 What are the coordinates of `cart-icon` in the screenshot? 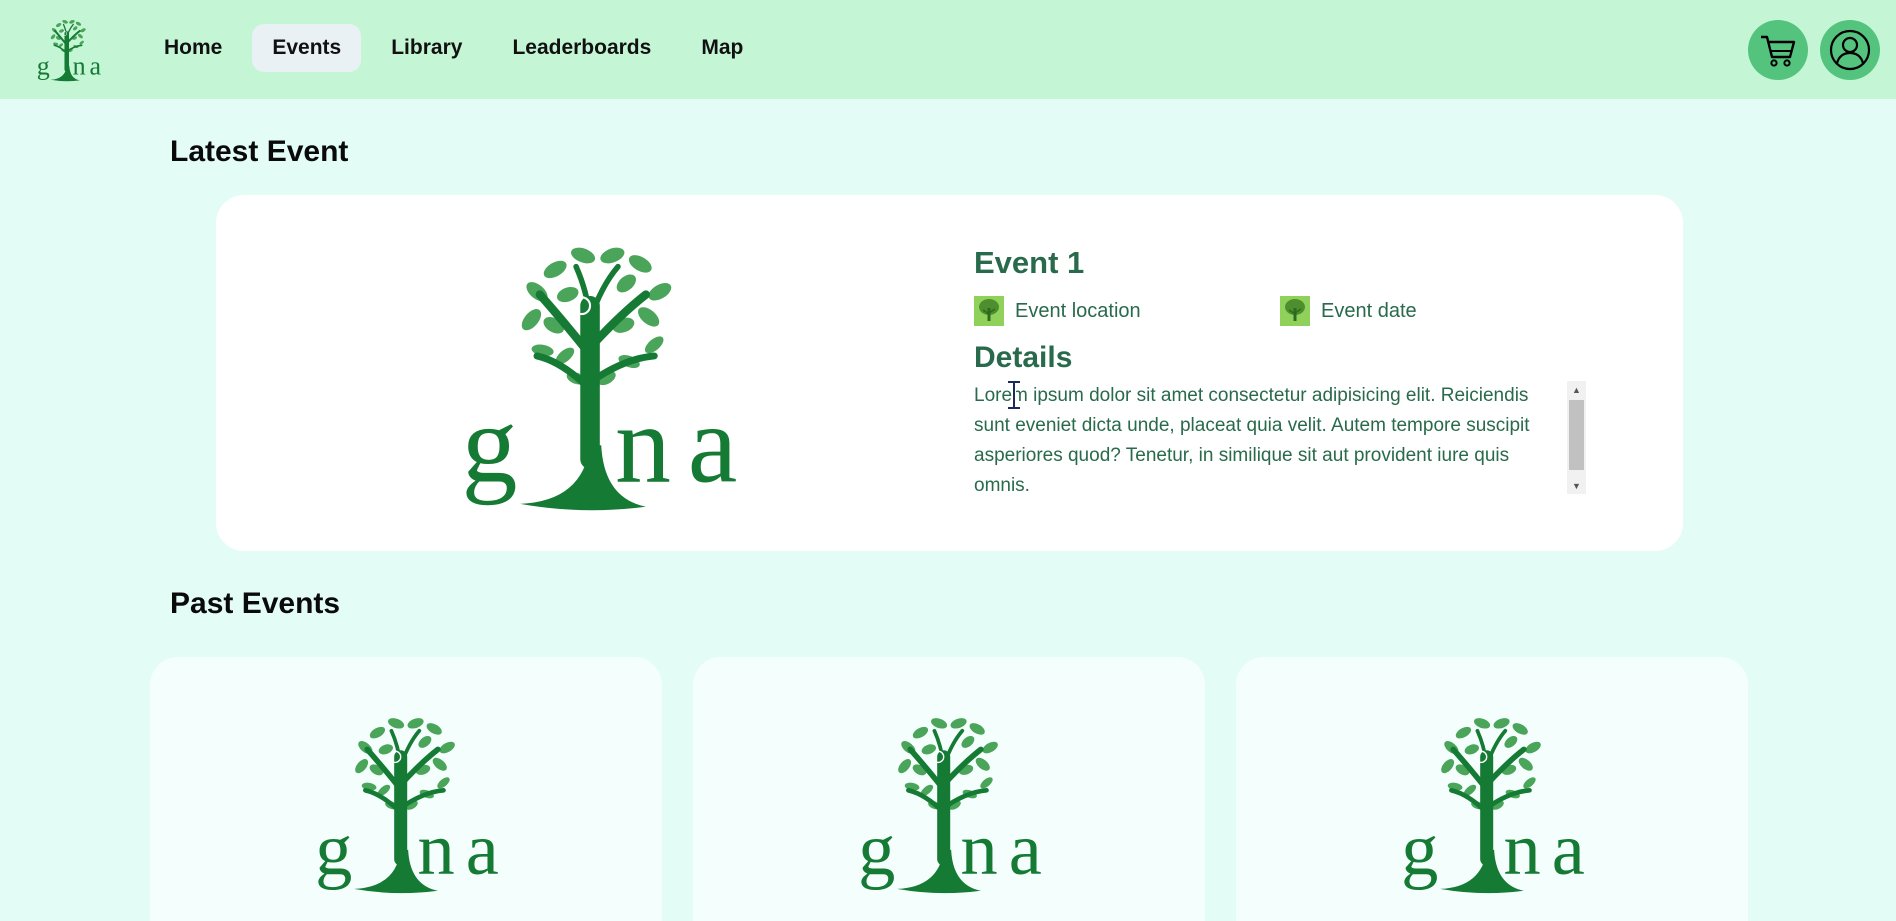 It's located at (1778, 51).